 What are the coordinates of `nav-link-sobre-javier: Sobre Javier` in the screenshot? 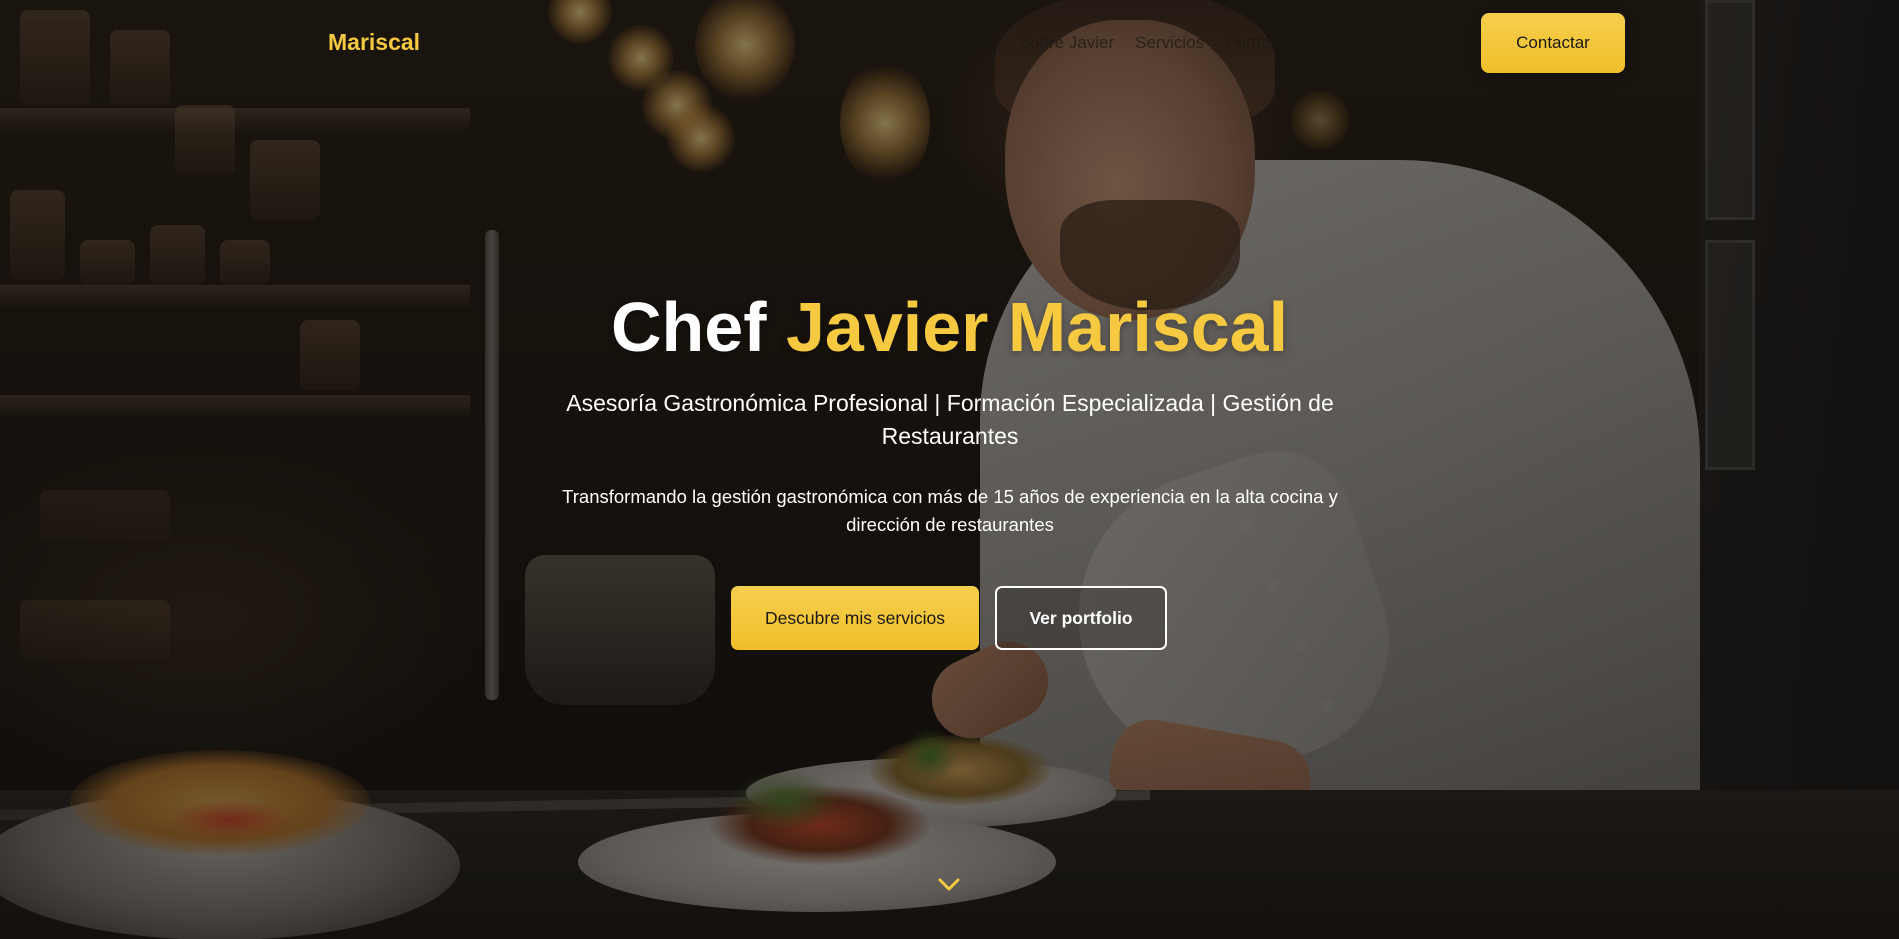 It's located at (1066, 43).